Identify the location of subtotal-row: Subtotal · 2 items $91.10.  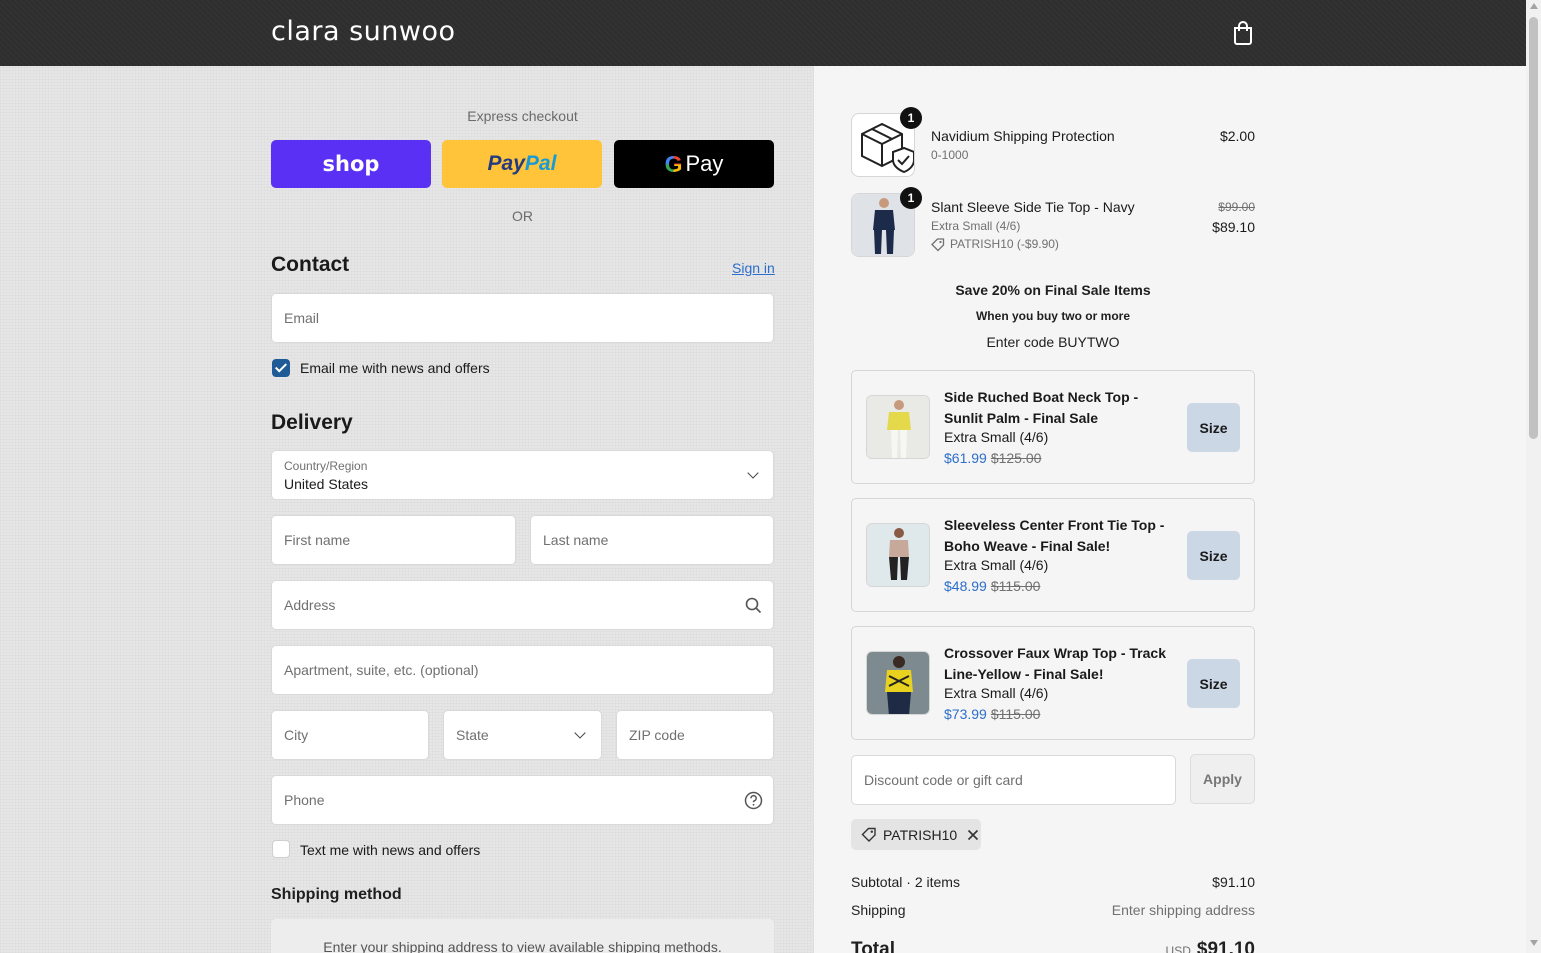
(1053, 882).